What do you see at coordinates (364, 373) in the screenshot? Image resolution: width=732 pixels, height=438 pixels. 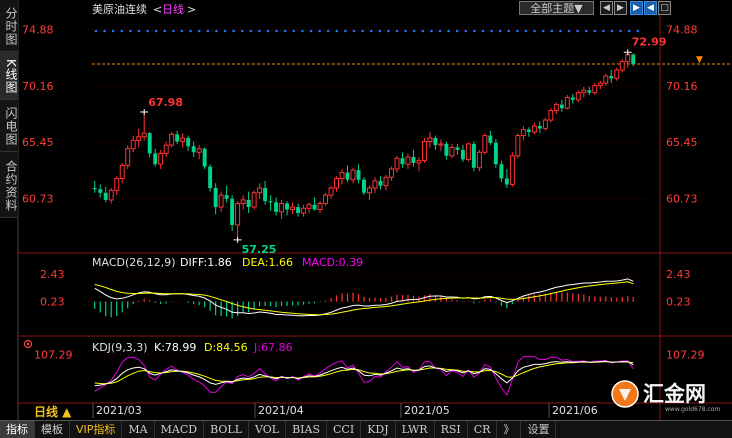 I see `kdj-d-line` at bounding box center [364, 373].